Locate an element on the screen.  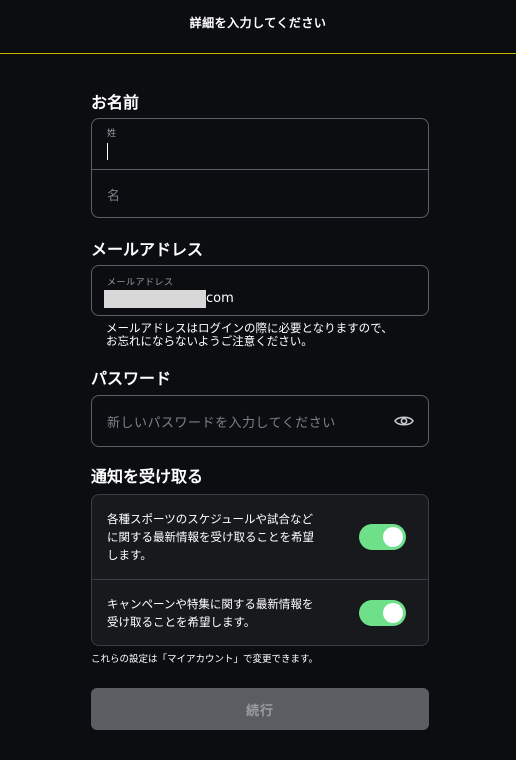
first-name-field: 名 is located at coordinates (260, 193).